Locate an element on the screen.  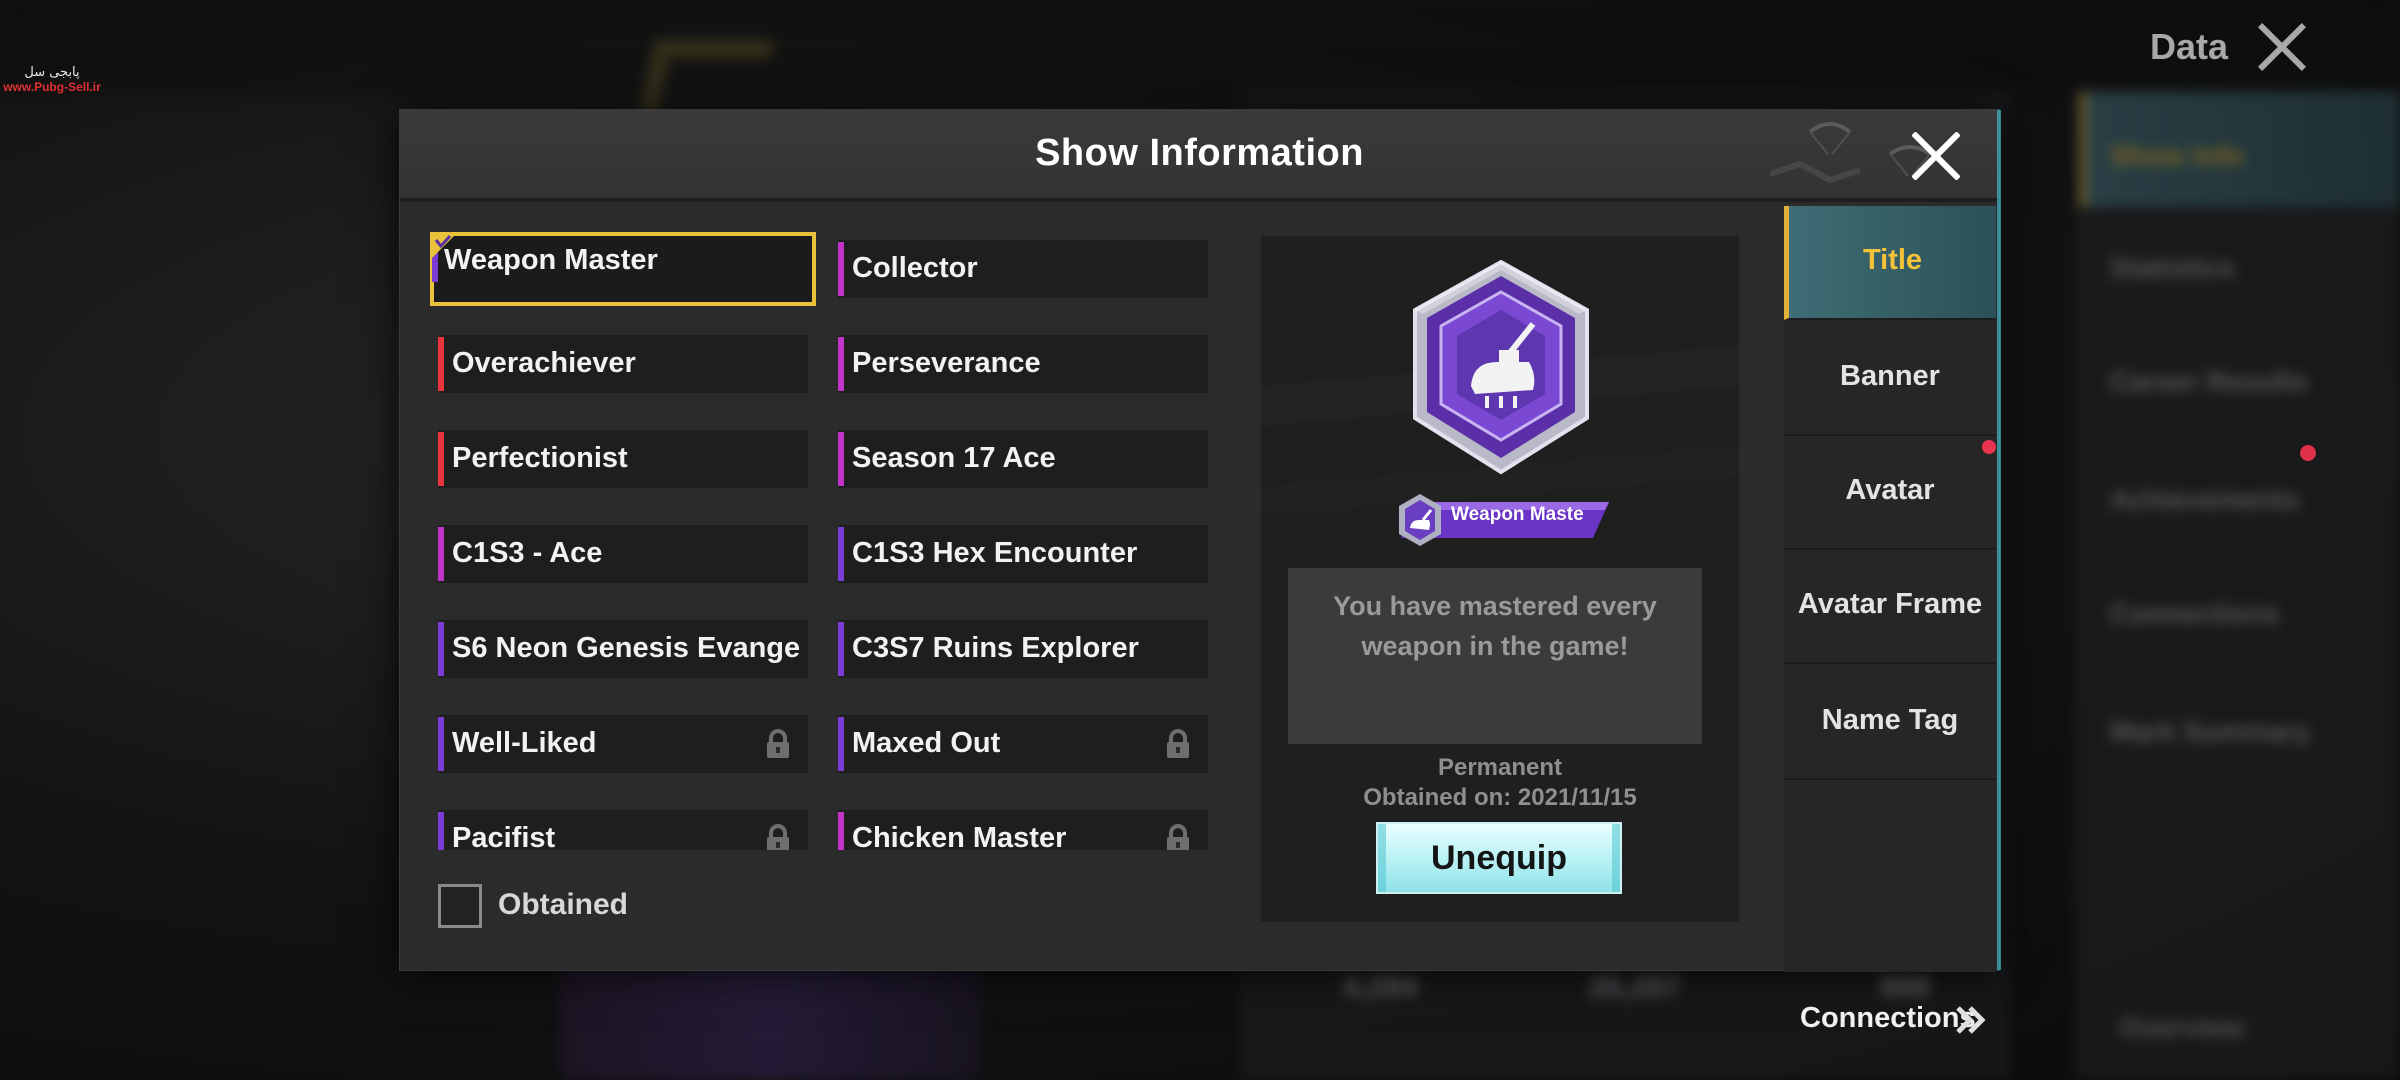
obtained-checkbox is located at coordinates (460, 906).